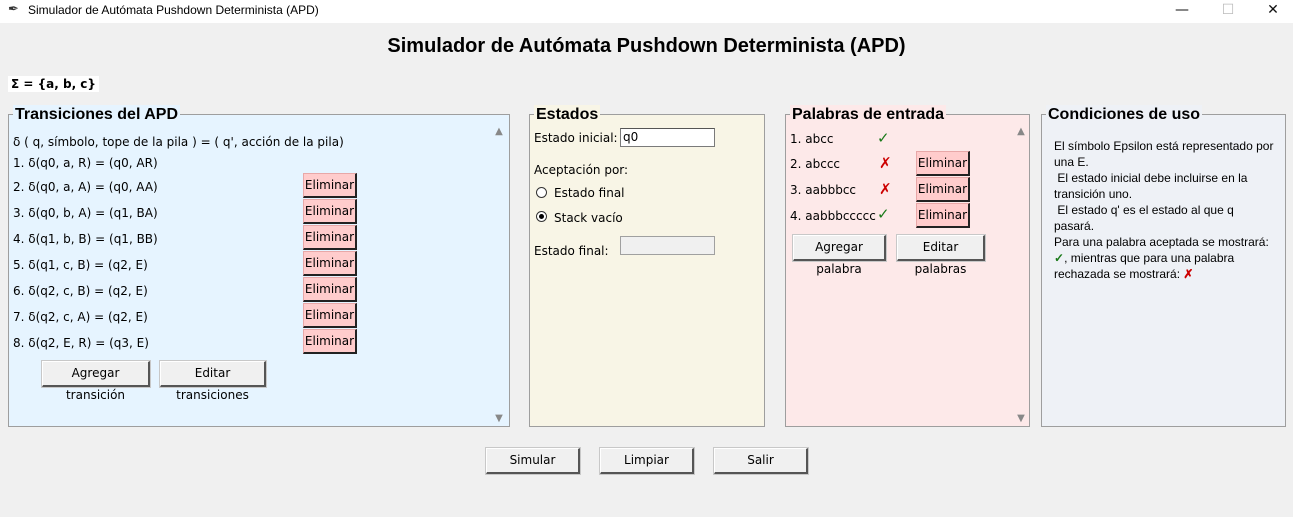 This screenshot has width=1293, height=517. Describe the element at coordinates (589, 193) in the screenshot. I see `final-state-option-label: Estado final` at that location.